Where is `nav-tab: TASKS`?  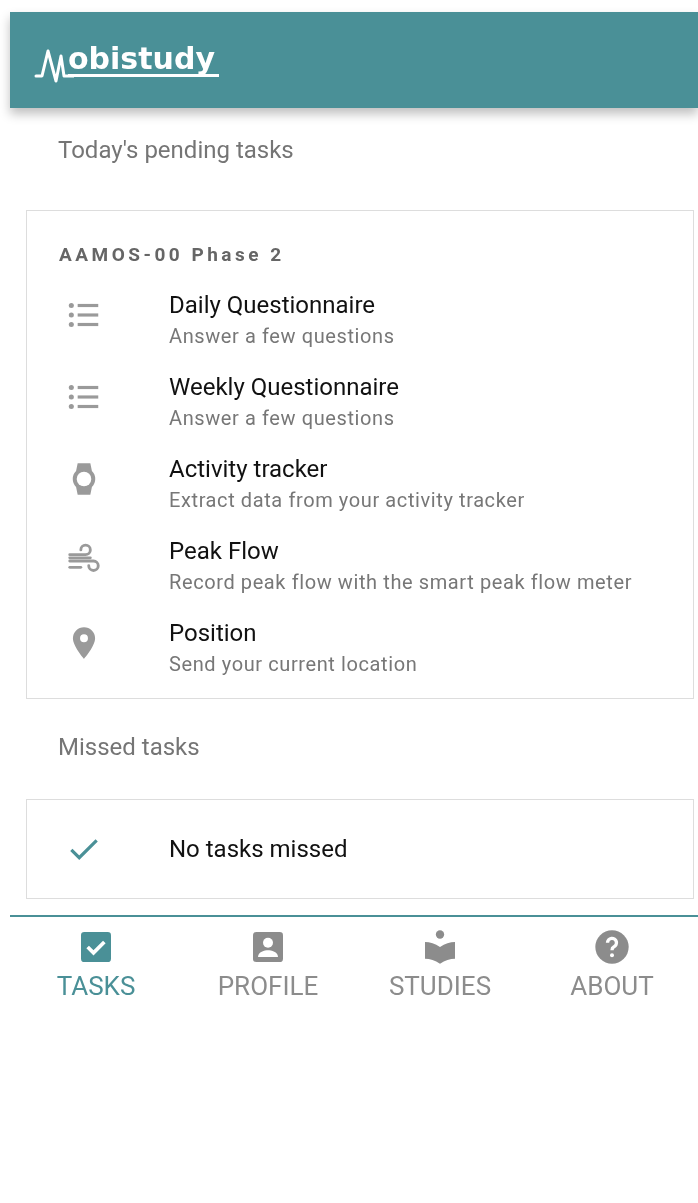 nav-tab: TASKS is located at coordinates (96, 963).